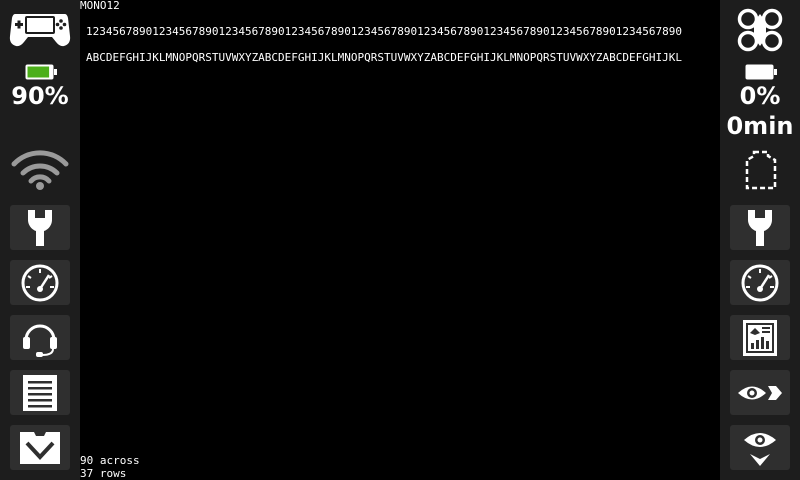  Describe the element at coordinates (760, 32) in the screenshot. I see `drone-icon` at that location.